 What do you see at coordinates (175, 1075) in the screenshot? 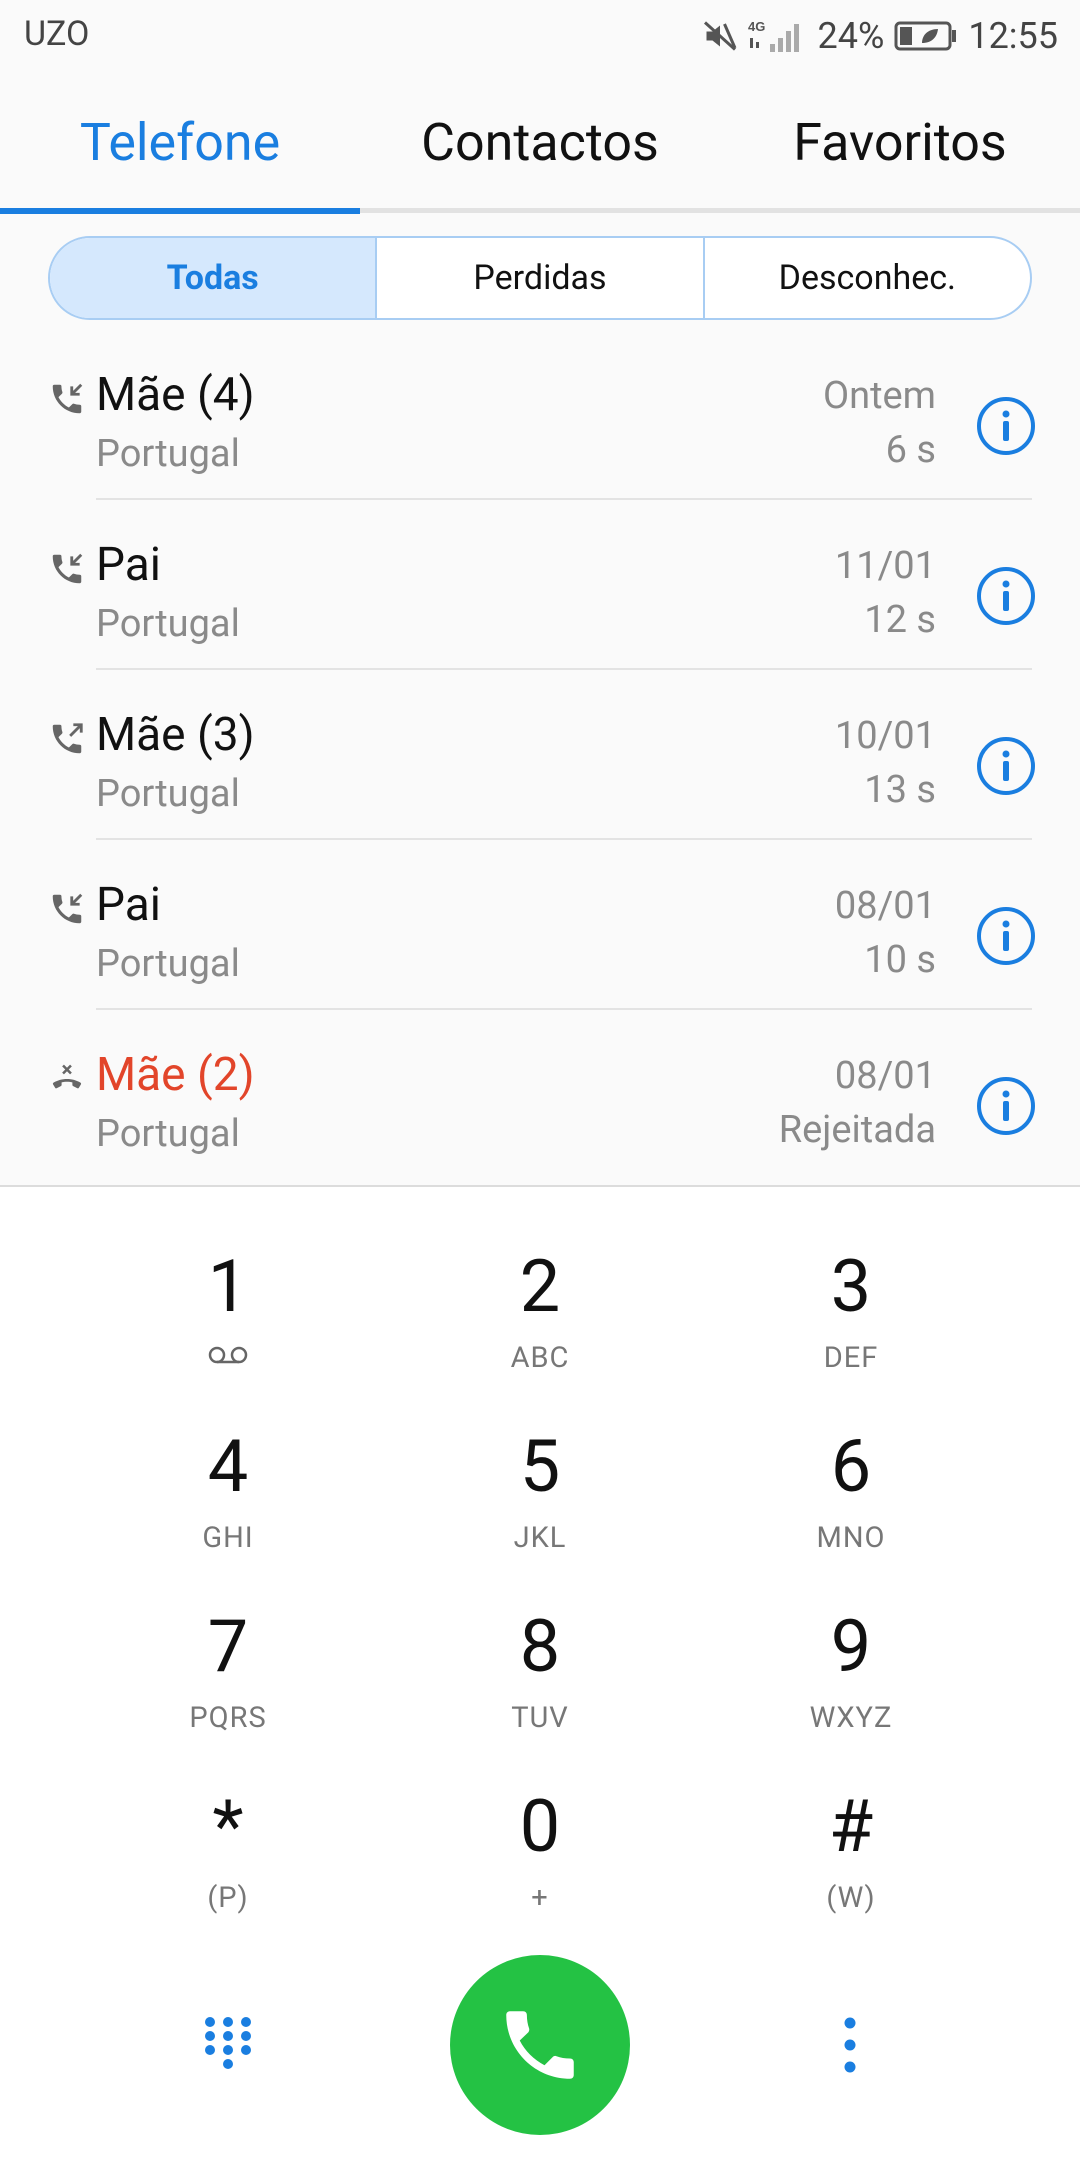
I see `contact-name: Mãe (2)` at bounding box center [175, 1075].